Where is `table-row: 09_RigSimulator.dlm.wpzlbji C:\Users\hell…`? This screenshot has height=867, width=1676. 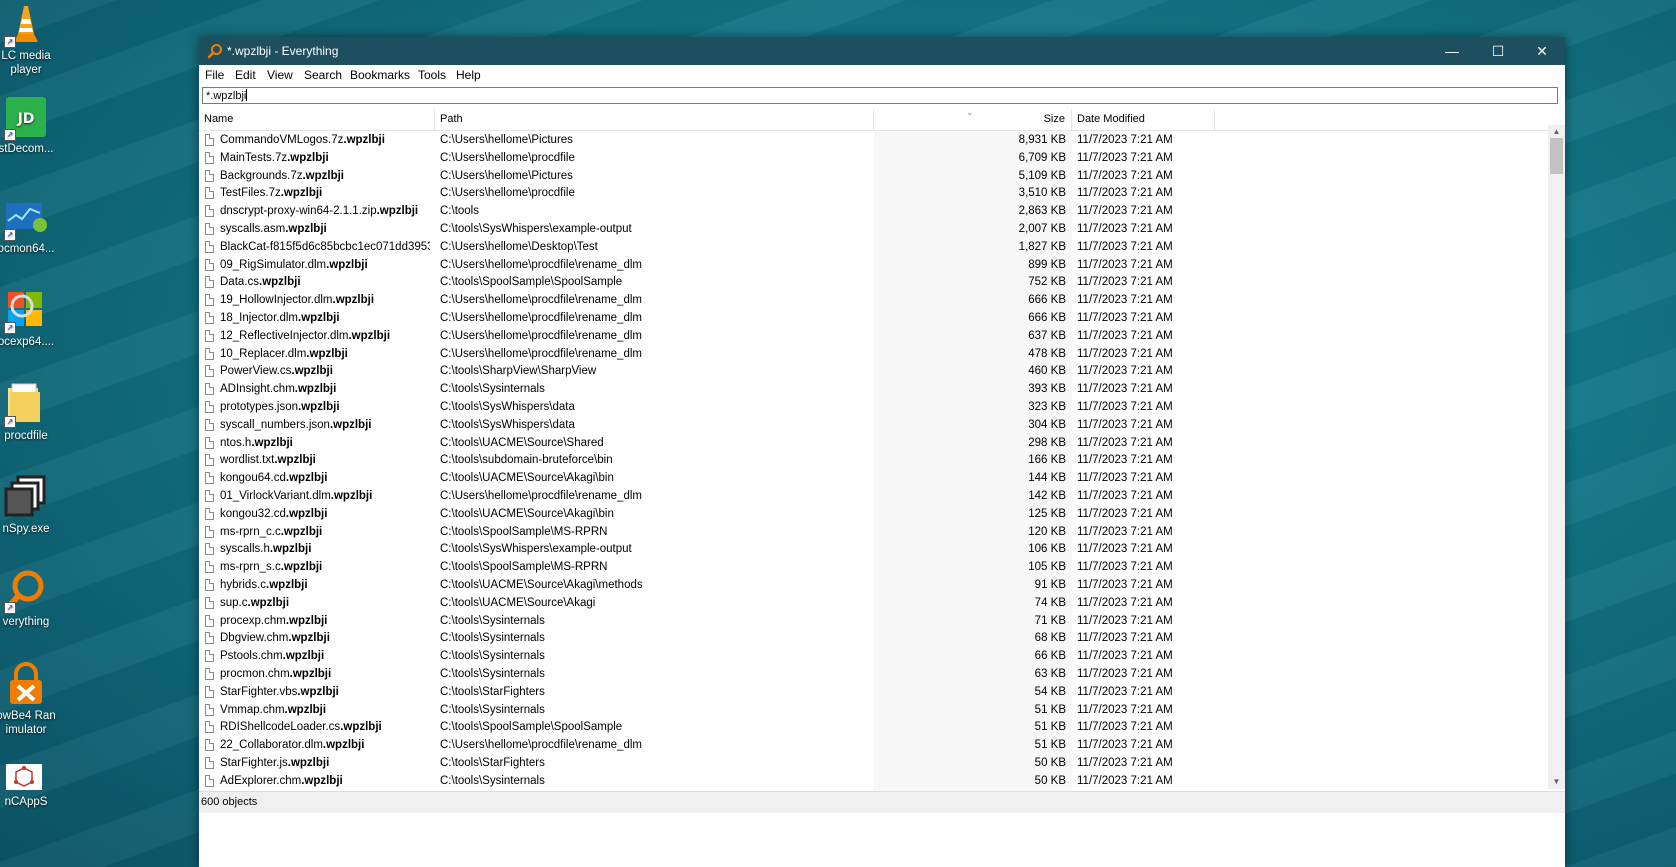
table-row: 09_RigSimulator.dlm.wpzlbji C:\Users\hell… is located at coordinates (873, 266).